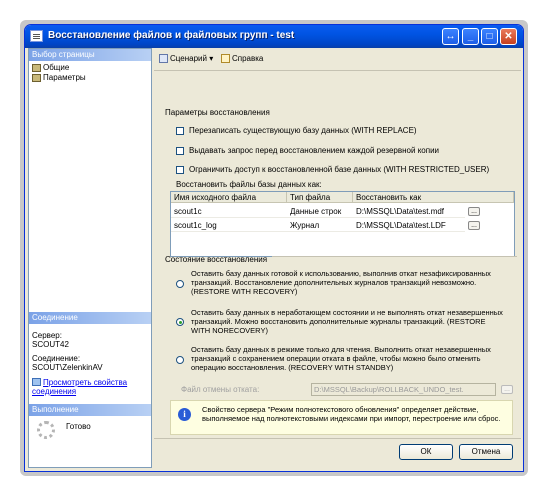 The height and width of the screenshot is (495, 546). What do you see at coordinates (78, 426) in the screenshot?
I see `progress-status: Готово` at bounding box center [78, 426].